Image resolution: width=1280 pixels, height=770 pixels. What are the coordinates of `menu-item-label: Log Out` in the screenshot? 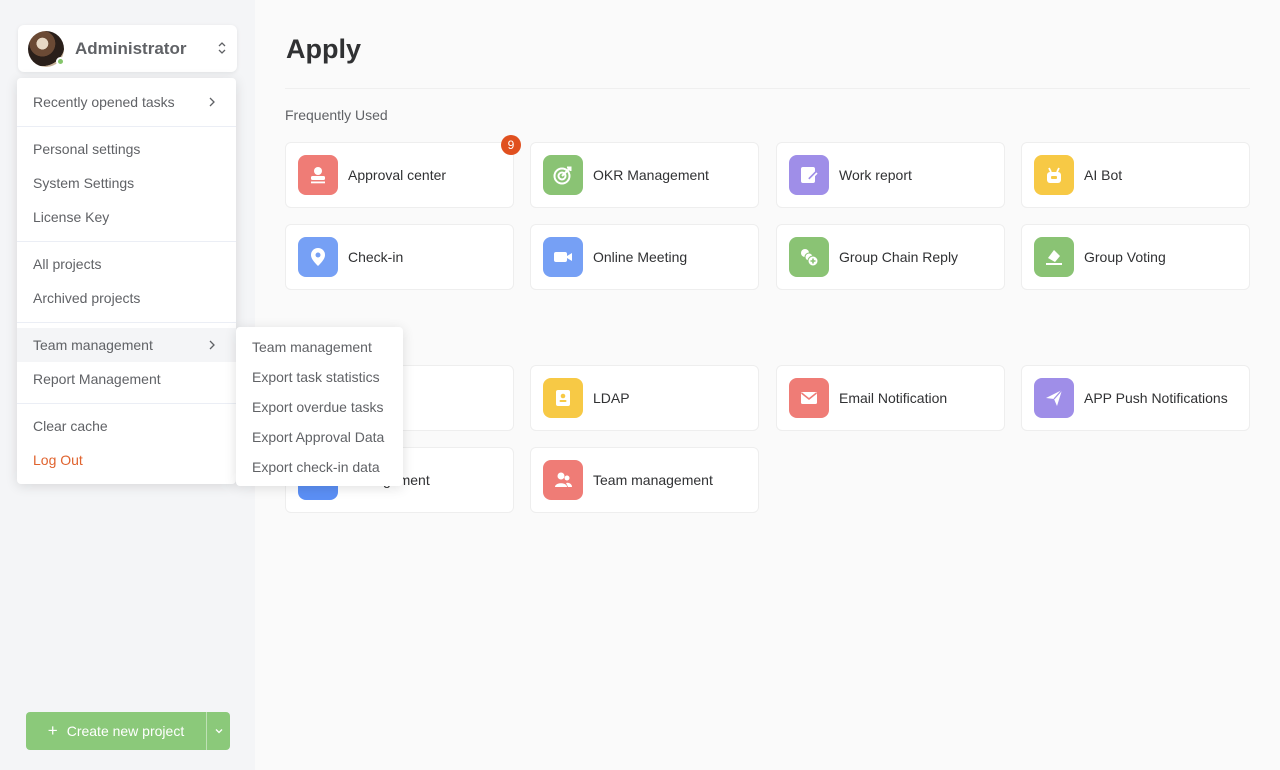 It's located at (58, 460).